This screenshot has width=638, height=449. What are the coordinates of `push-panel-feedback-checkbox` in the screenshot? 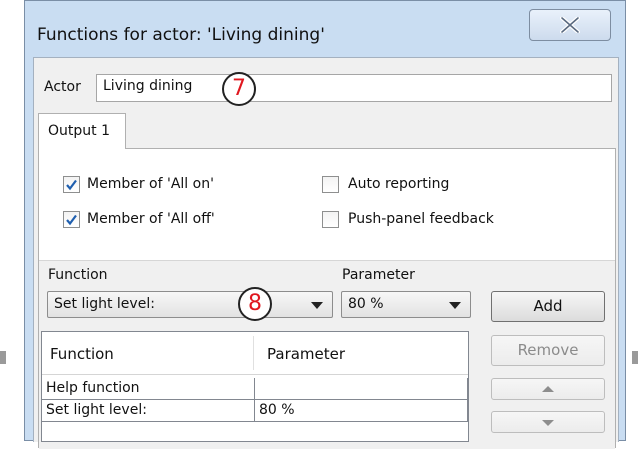 It's located at (330, 219).